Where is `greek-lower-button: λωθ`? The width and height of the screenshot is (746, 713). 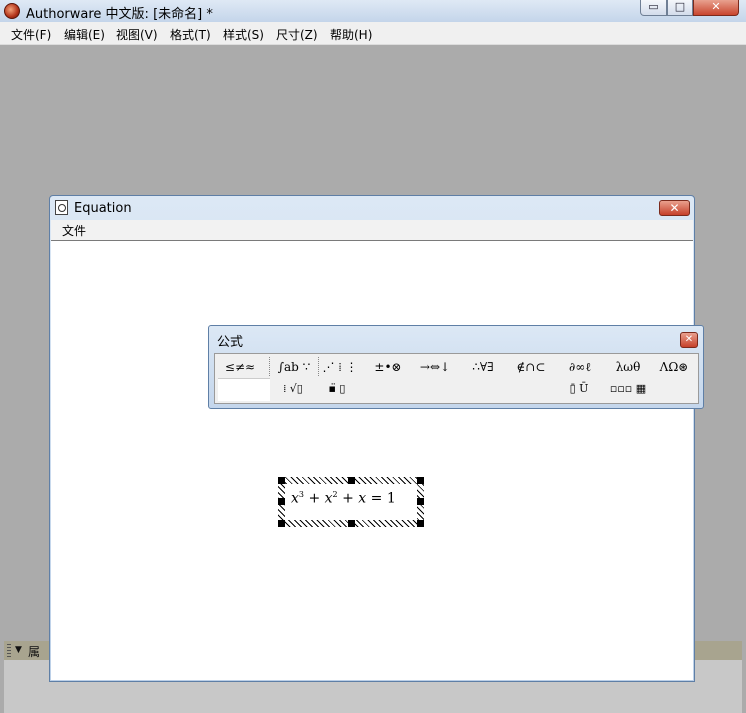 greek-lower-button: λωθ is located at coordinates (628, 367).